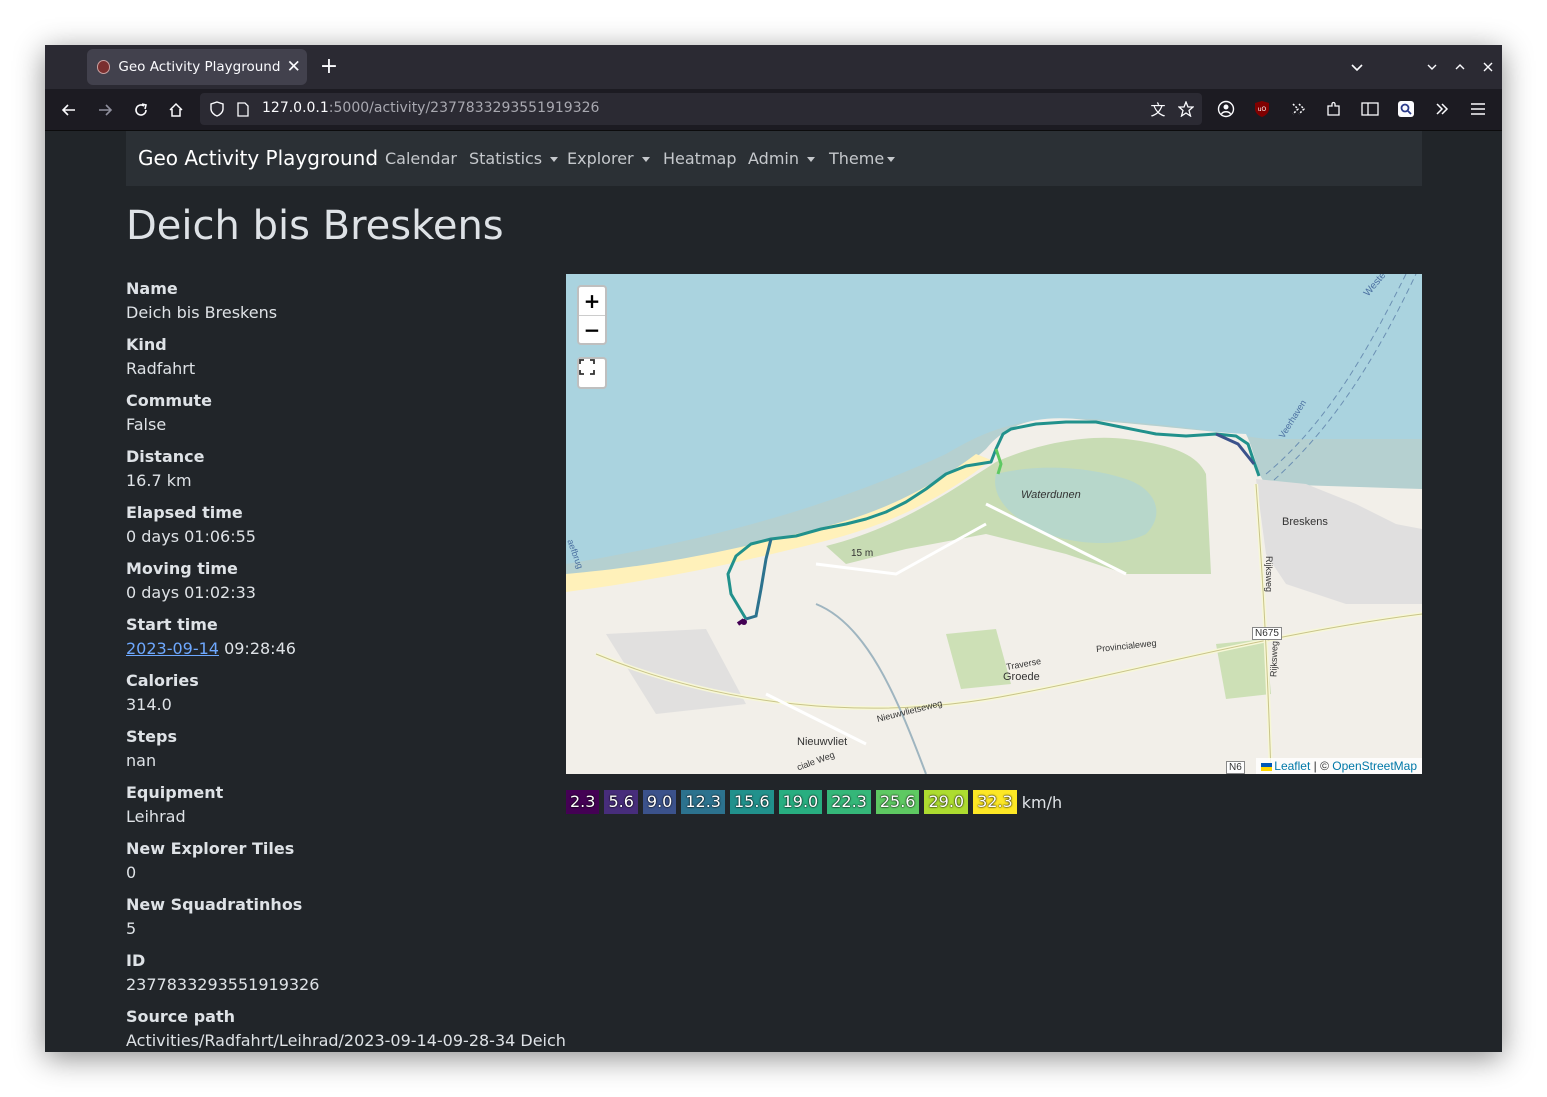 The height and width of the screenshot is (1097, 1547). What do you see at coordinates (600, 158) in the screenshot?
I see `nav-label: Explorer` at bounding box center [600, 158].